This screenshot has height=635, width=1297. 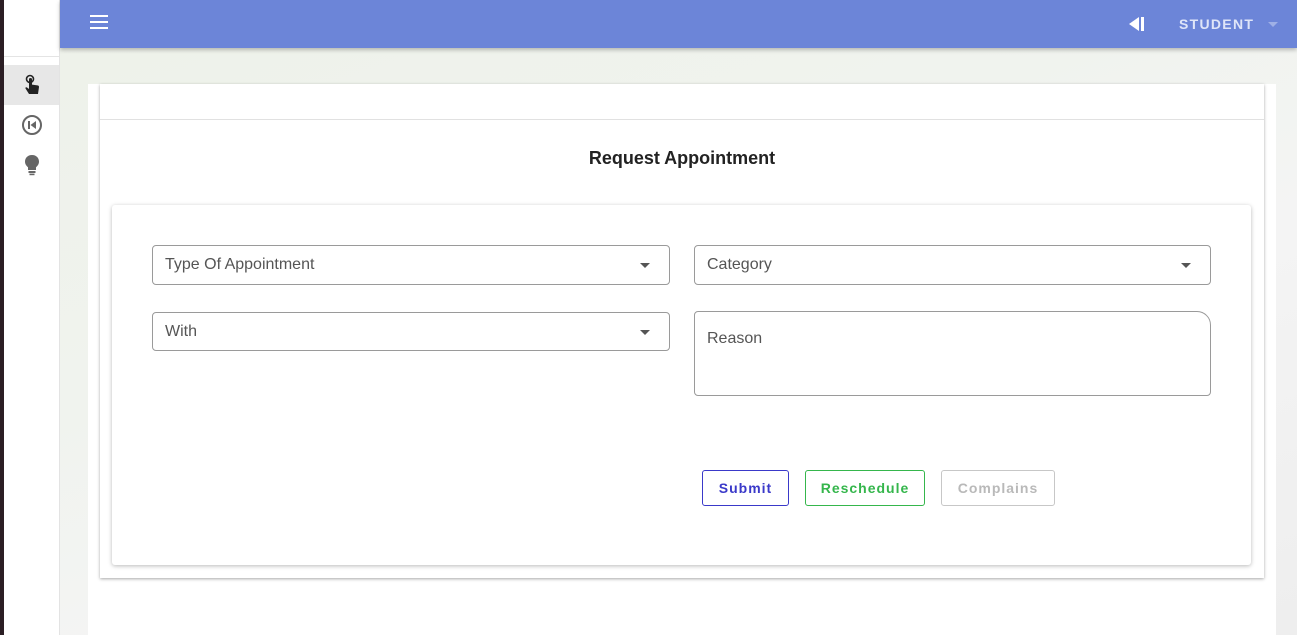 I want to click on reason-label: Reason, so click(x=735, y=338).